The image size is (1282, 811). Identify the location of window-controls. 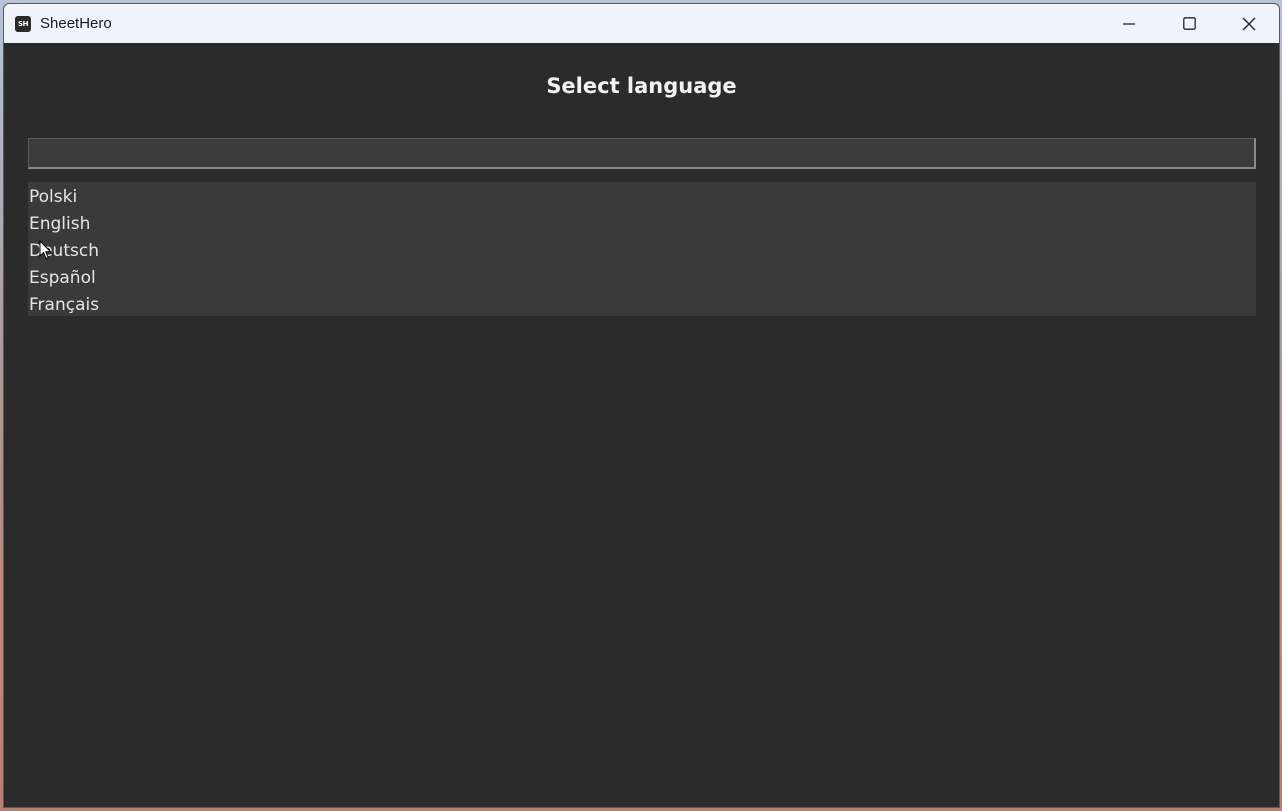
(1189, 23).